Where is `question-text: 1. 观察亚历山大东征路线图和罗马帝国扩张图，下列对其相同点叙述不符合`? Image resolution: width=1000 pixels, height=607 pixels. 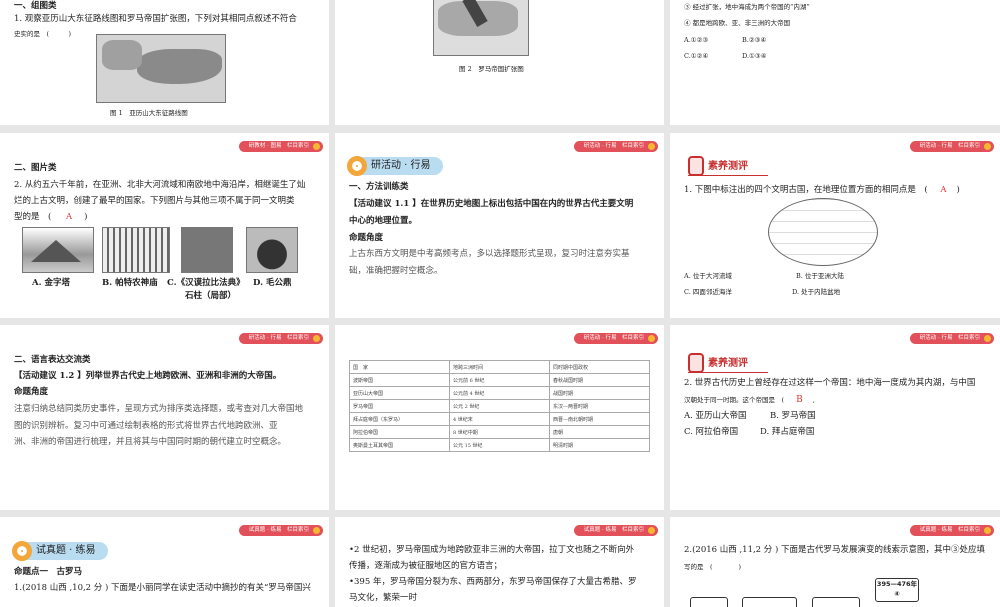
question-text: 1. 观察亚历山大东征路线图和罗马帝国扩张图，下列对其相同点叙述不符合 is located at coordinates (155, 19).